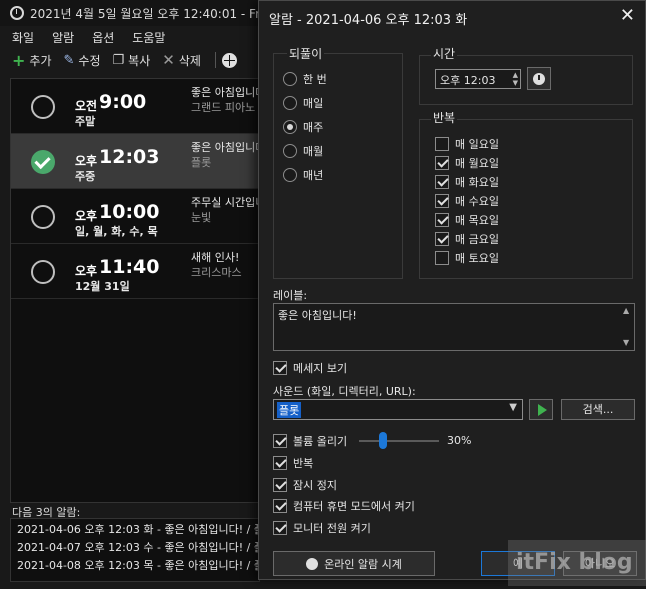 This screenshot has height=589, width=646. What do you see at coordinates (398, 409) in the screenshot?
I see `sound-select: 플롯 ▼` at bounding box center [398, 409].